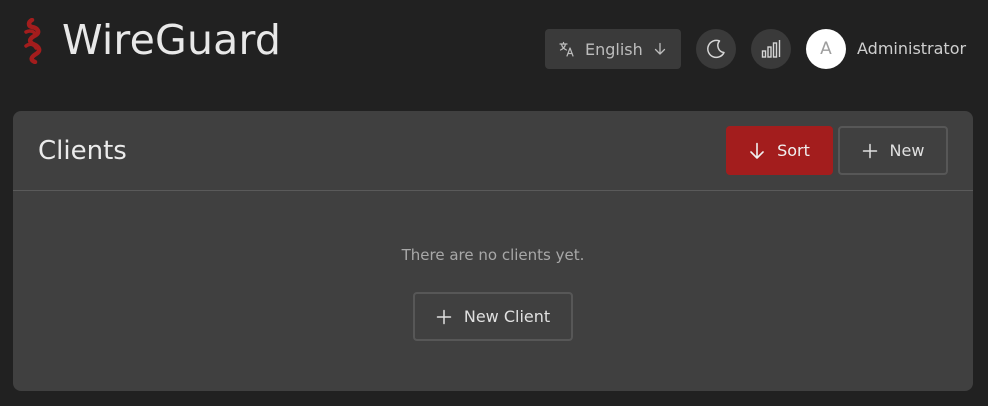  I want to click on new-button-label: New, so click(907, 150).